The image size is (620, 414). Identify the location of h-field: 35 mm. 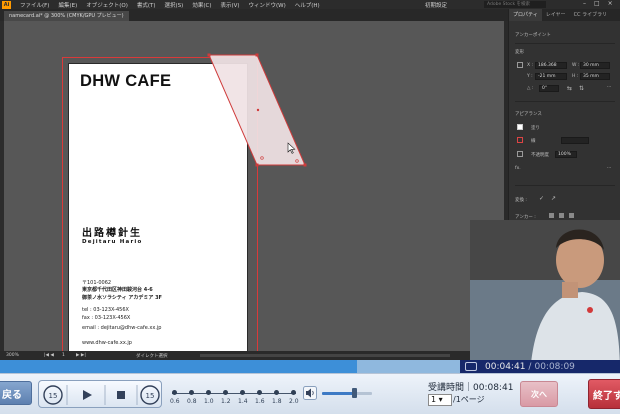
(595, 76).